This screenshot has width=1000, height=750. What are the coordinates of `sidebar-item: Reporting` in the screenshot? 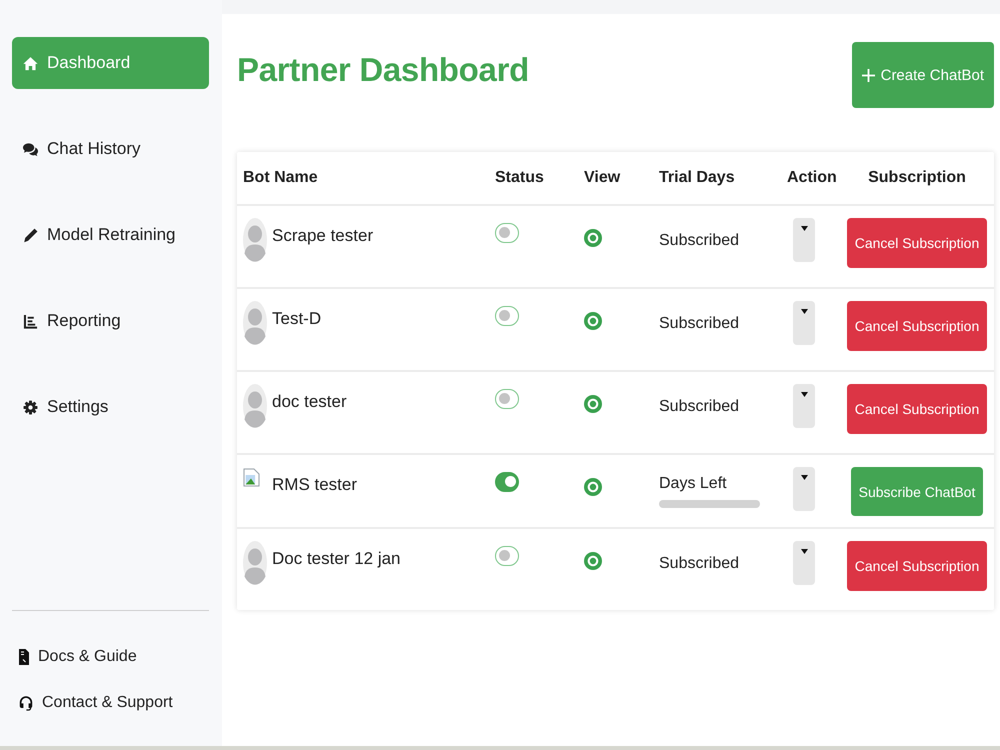 It's located at (110, 321).